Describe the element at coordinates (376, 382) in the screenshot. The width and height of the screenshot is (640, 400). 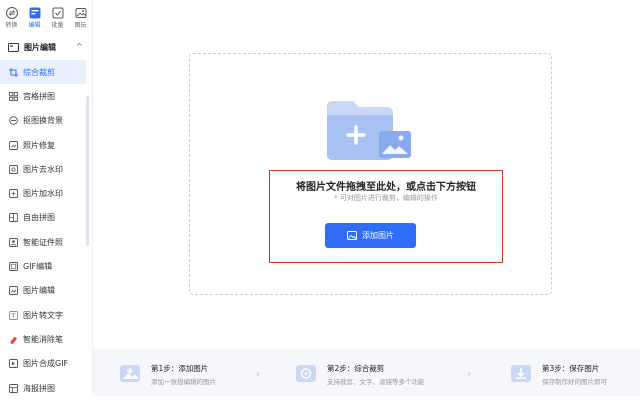
I see `step-desc: 支持裁剪、文字、滤镜等多个功能` at that location.